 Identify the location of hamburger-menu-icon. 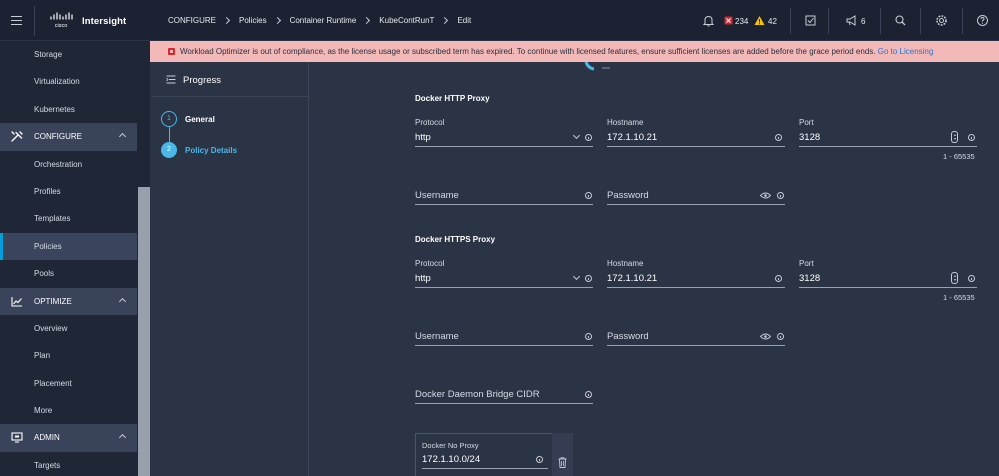
(16, 20).